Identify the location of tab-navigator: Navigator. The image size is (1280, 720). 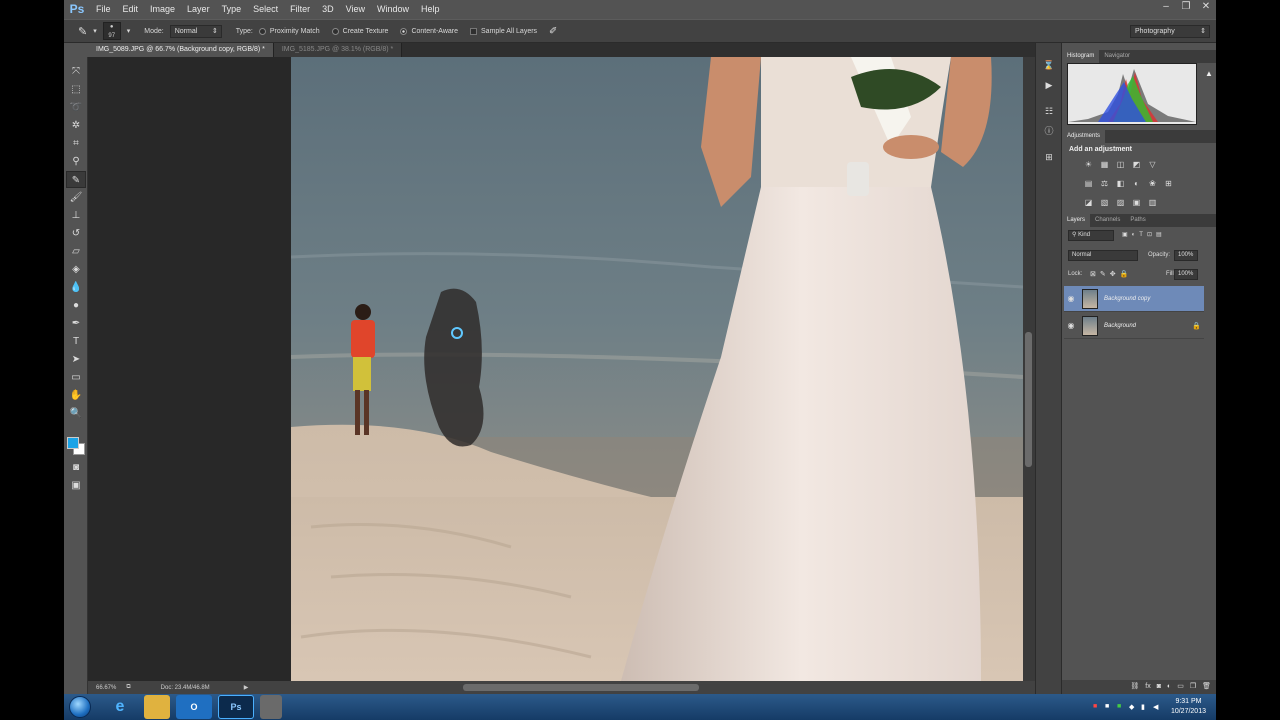
(1117, 56).